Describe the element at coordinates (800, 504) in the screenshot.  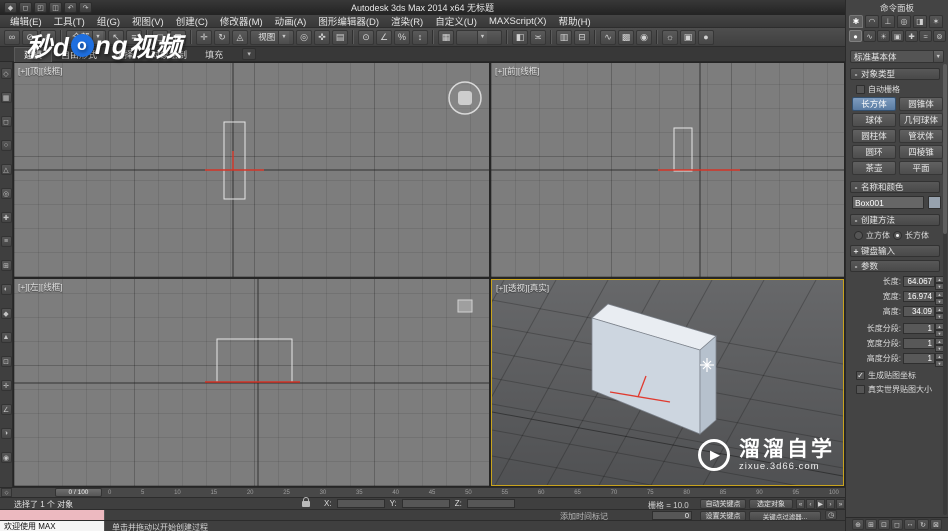
I see `go-to-start-icon: «` at that location.